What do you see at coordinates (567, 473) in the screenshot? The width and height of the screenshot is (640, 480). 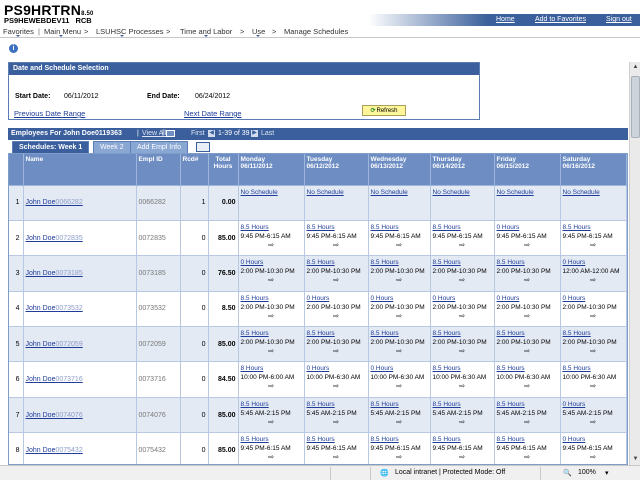 I see `zoom-icon: 🔍` at bounding box center [567, 473].